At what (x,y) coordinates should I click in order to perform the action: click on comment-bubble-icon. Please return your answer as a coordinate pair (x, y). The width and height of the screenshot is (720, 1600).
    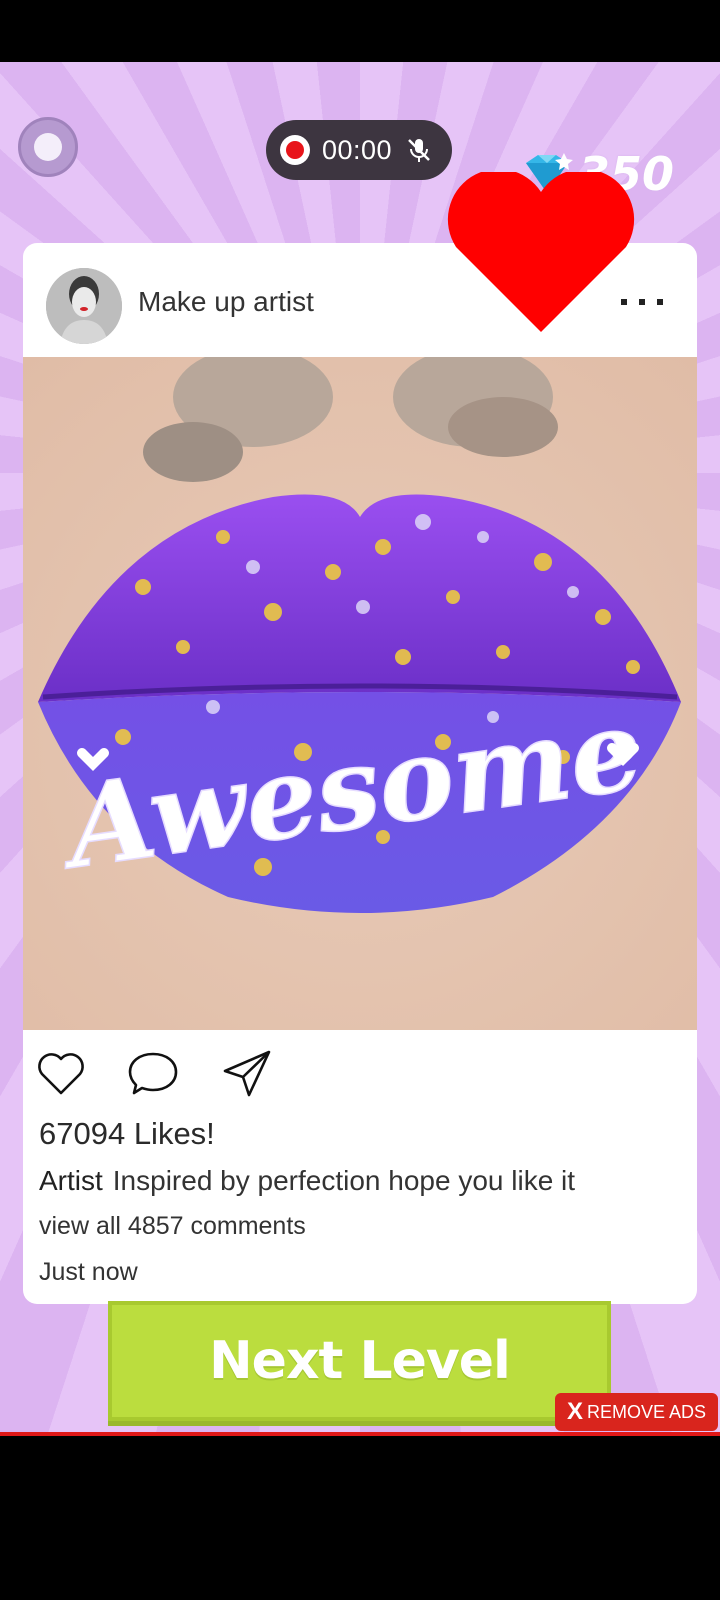
    Looking at the image, I should click on (153, 1073).